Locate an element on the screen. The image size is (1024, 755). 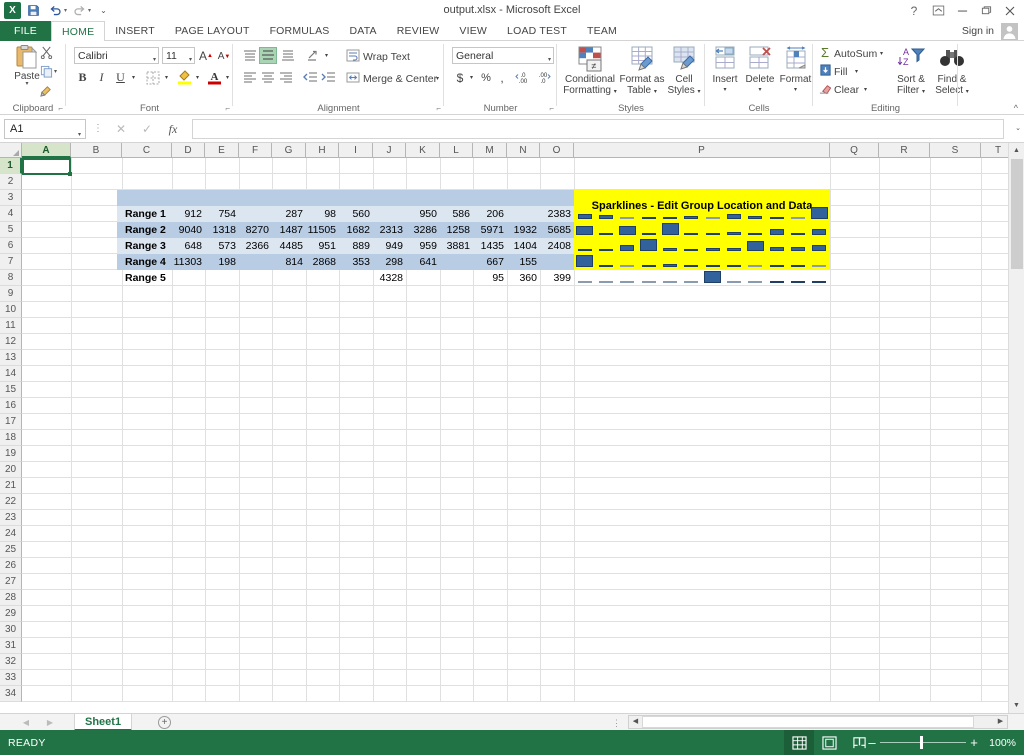
column-header-g: G is located at coordinates (289, 150).